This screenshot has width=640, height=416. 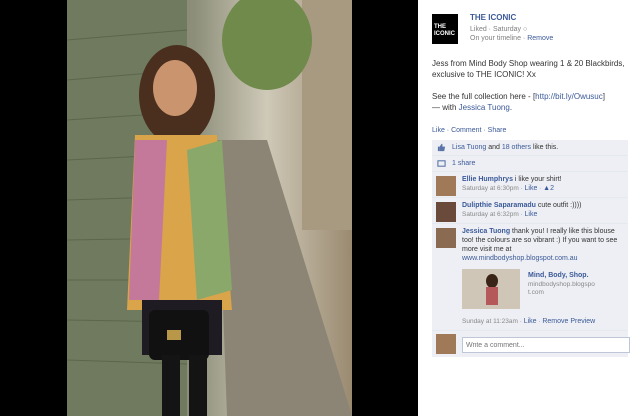 What do you see at coordinates (490, 214) in the screenshot?
I see `comment-time: Saturday at 6:32pm` at bounding box center [490, 214].